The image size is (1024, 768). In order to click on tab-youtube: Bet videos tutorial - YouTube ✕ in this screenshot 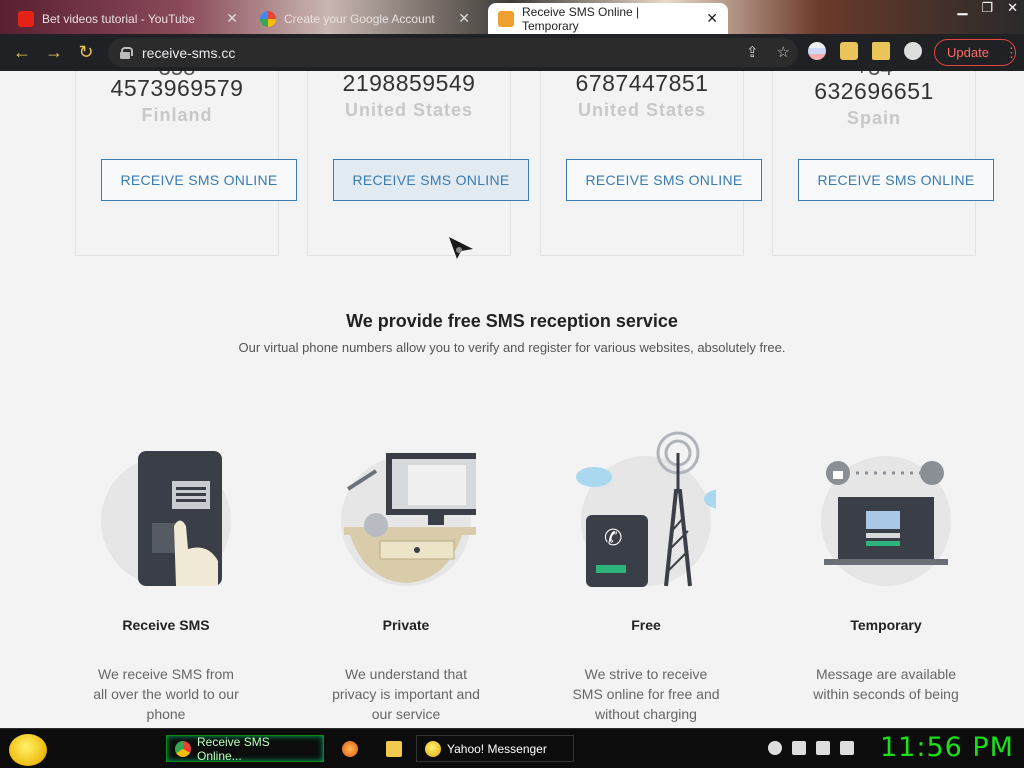, I will do `click(128, 18)`.